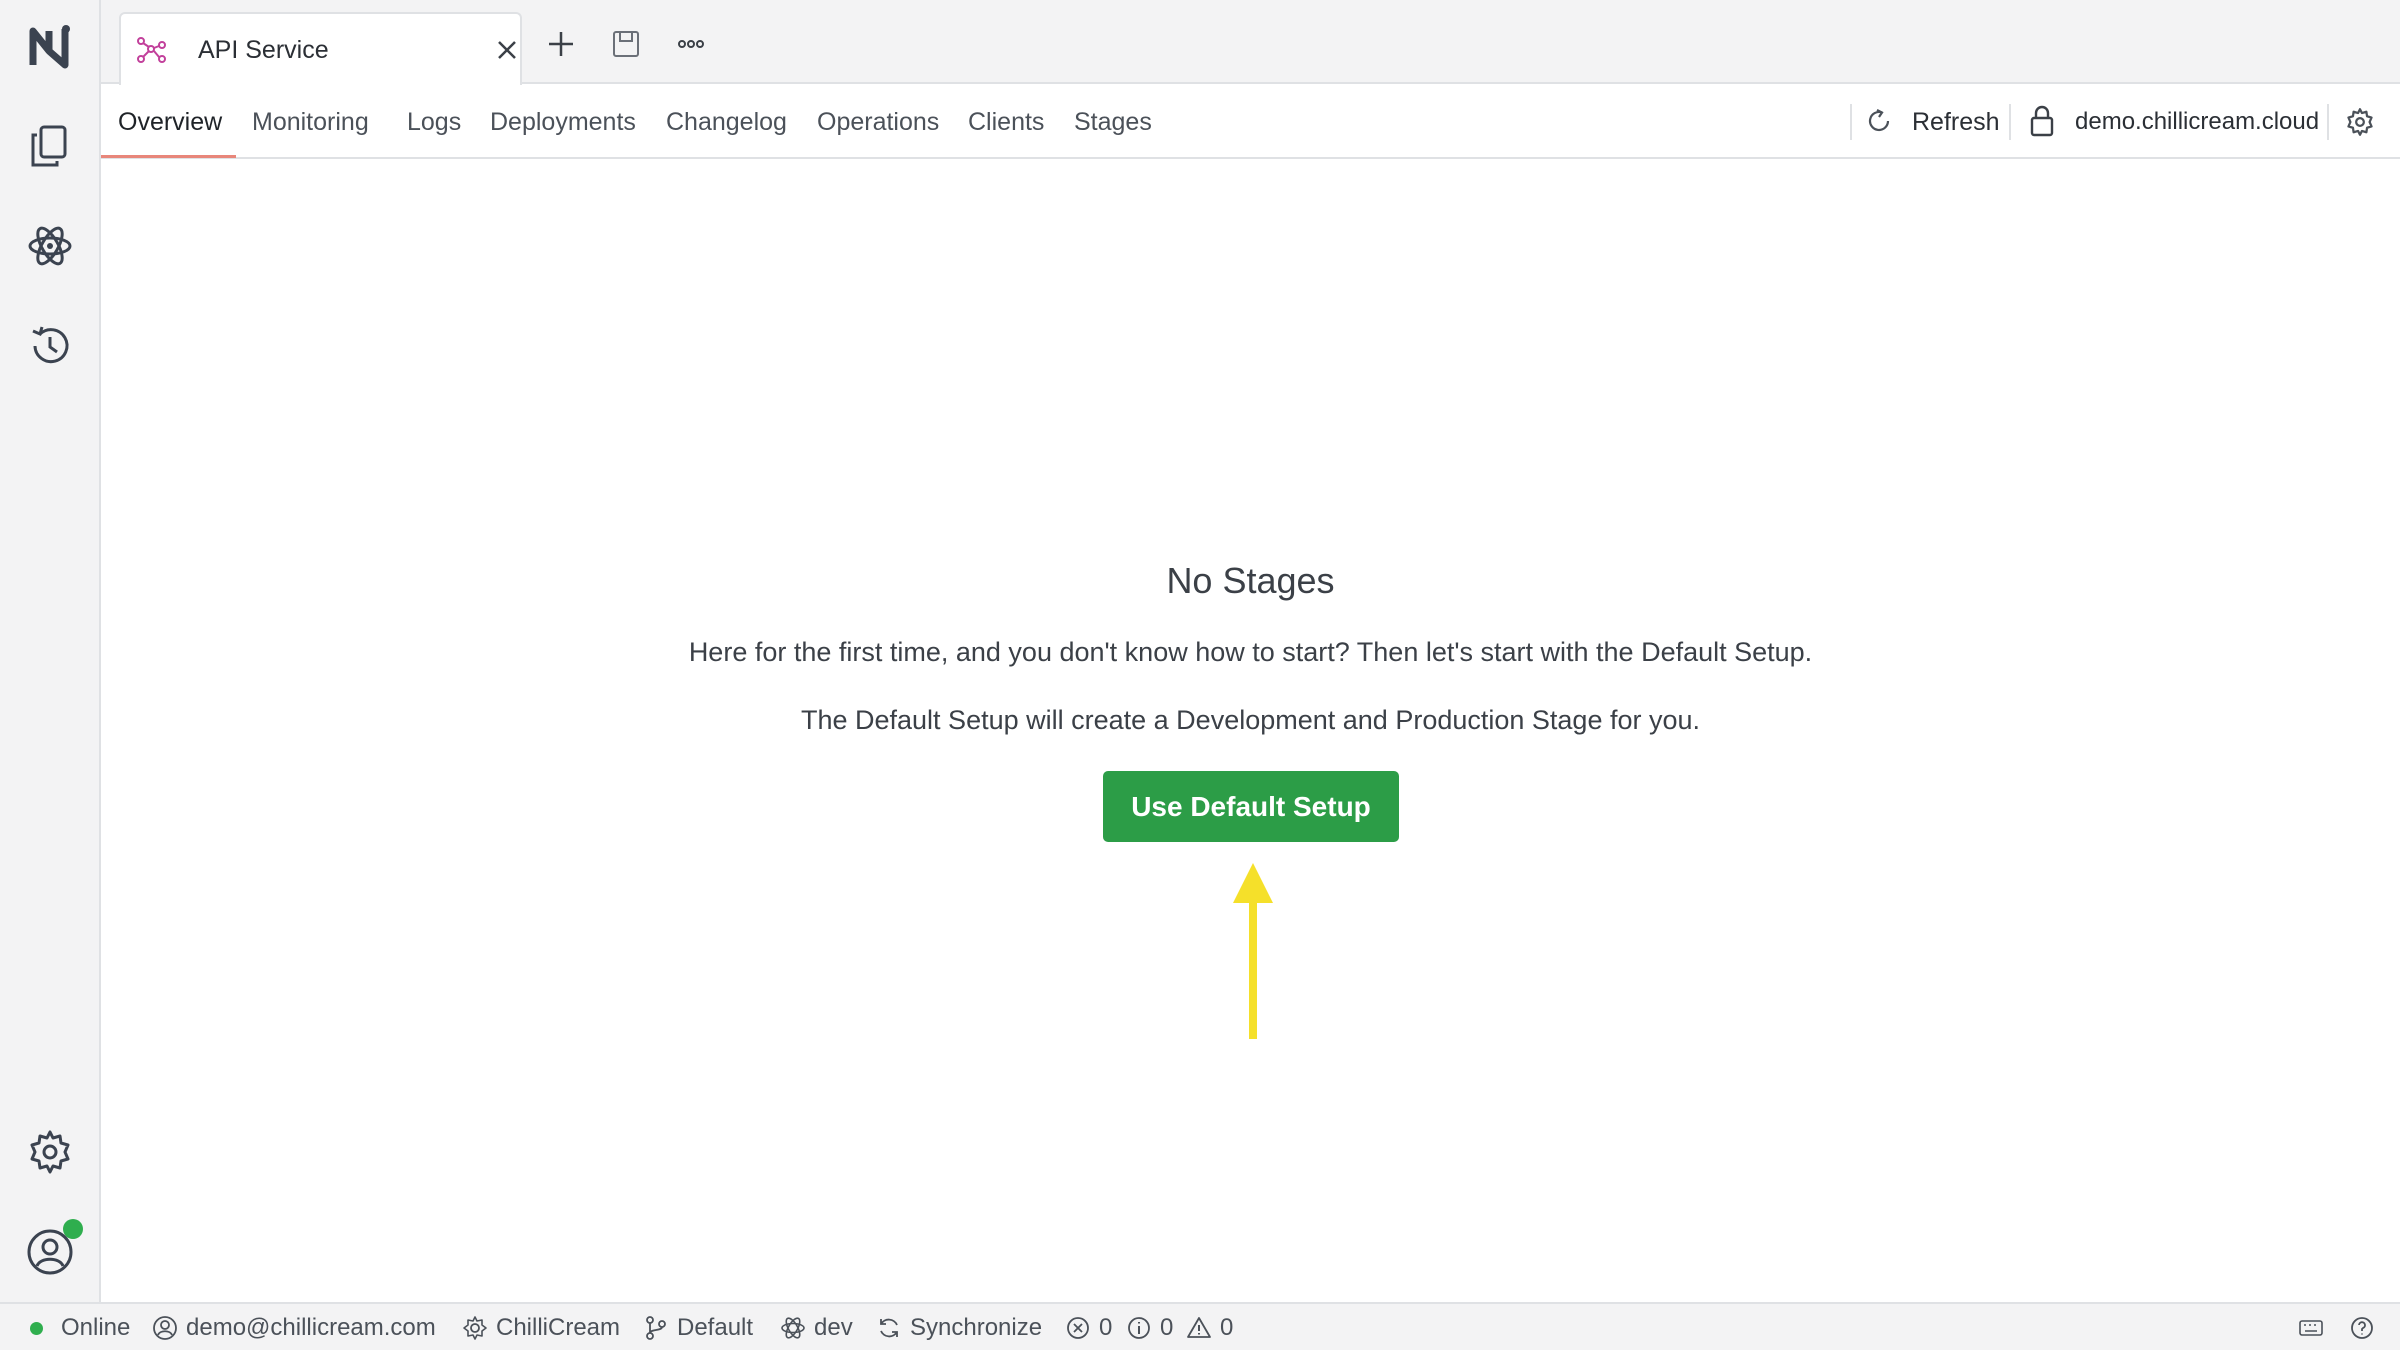 The height and width of the screenshot is (1350, 2400). Describe the element at coordinates (563, 122) in the screenshot. I see `tab-deployments: Deployments` at that location.